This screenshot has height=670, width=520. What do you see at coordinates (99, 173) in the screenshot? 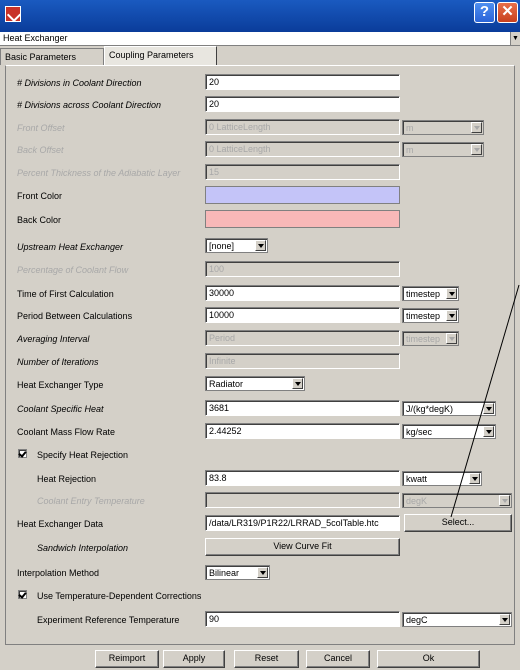
I see `label-pct-thickness: Percent Thickness of the Adiabatic Layer` at bounding box center [99, 173].